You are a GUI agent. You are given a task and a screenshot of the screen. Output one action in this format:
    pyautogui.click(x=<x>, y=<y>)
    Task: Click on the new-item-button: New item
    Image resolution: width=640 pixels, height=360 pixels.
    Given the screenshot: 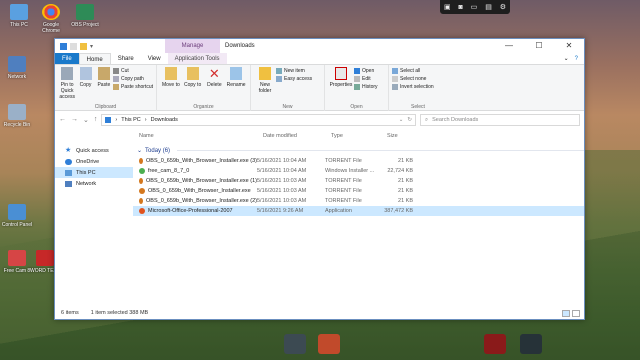 What is the action you would take?
    pyautogui.click(x=294, y=71)
    